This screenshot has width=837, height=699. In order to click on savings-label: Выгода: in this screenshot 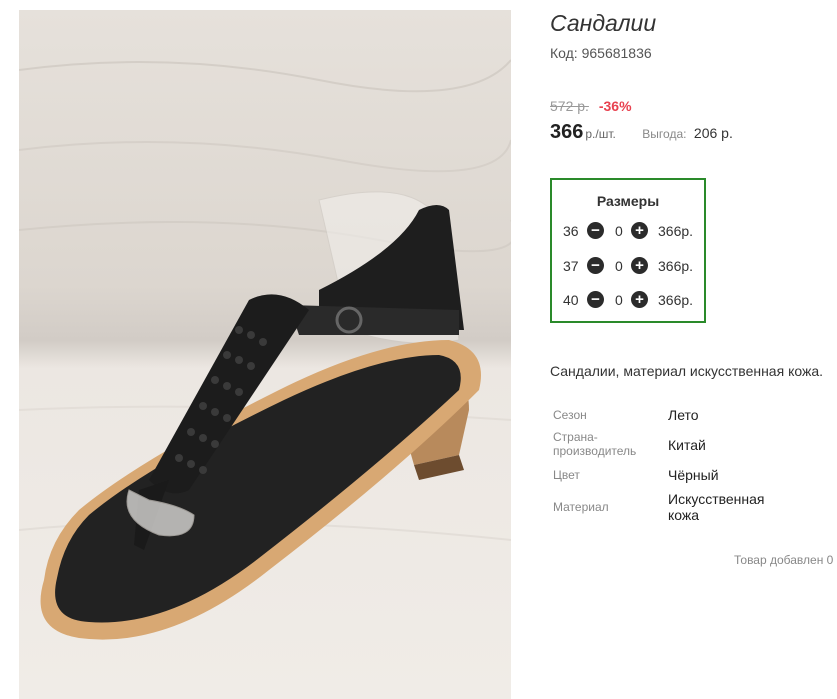, I will do `click(664, 134)`.